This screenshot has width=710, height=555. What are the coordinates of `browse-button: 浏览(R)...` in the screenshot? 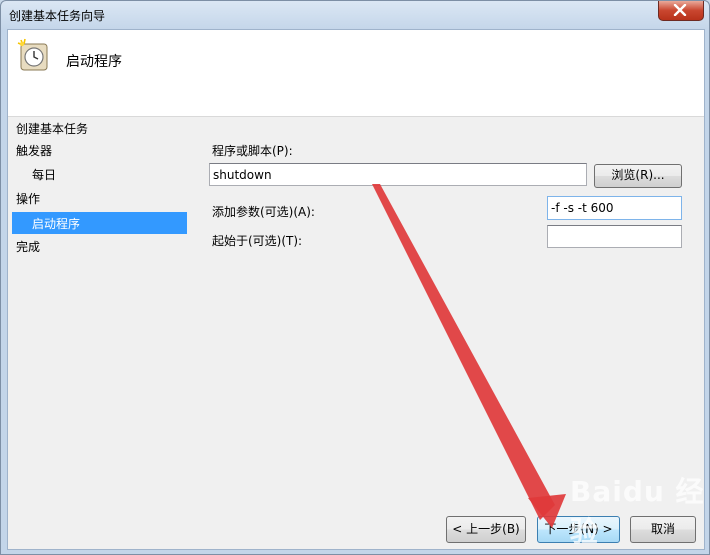 It's located at (638, 176).